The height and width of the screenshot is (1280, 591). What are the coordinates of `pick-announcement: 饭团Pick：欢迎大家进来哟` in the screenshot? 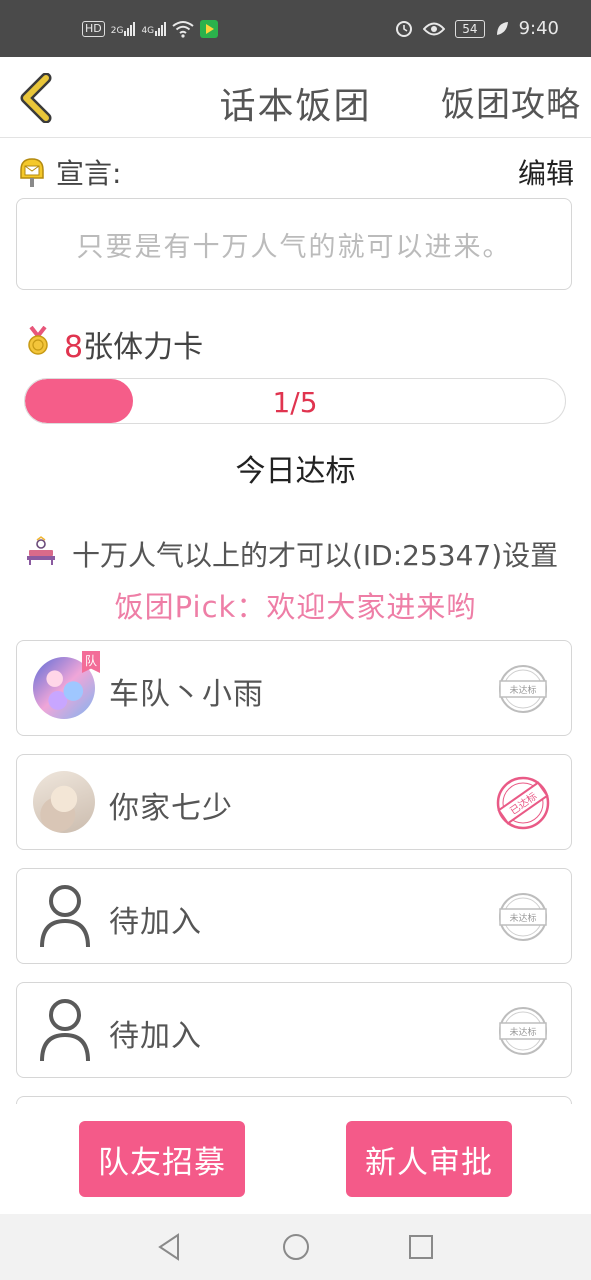 It's located at (295, 607).